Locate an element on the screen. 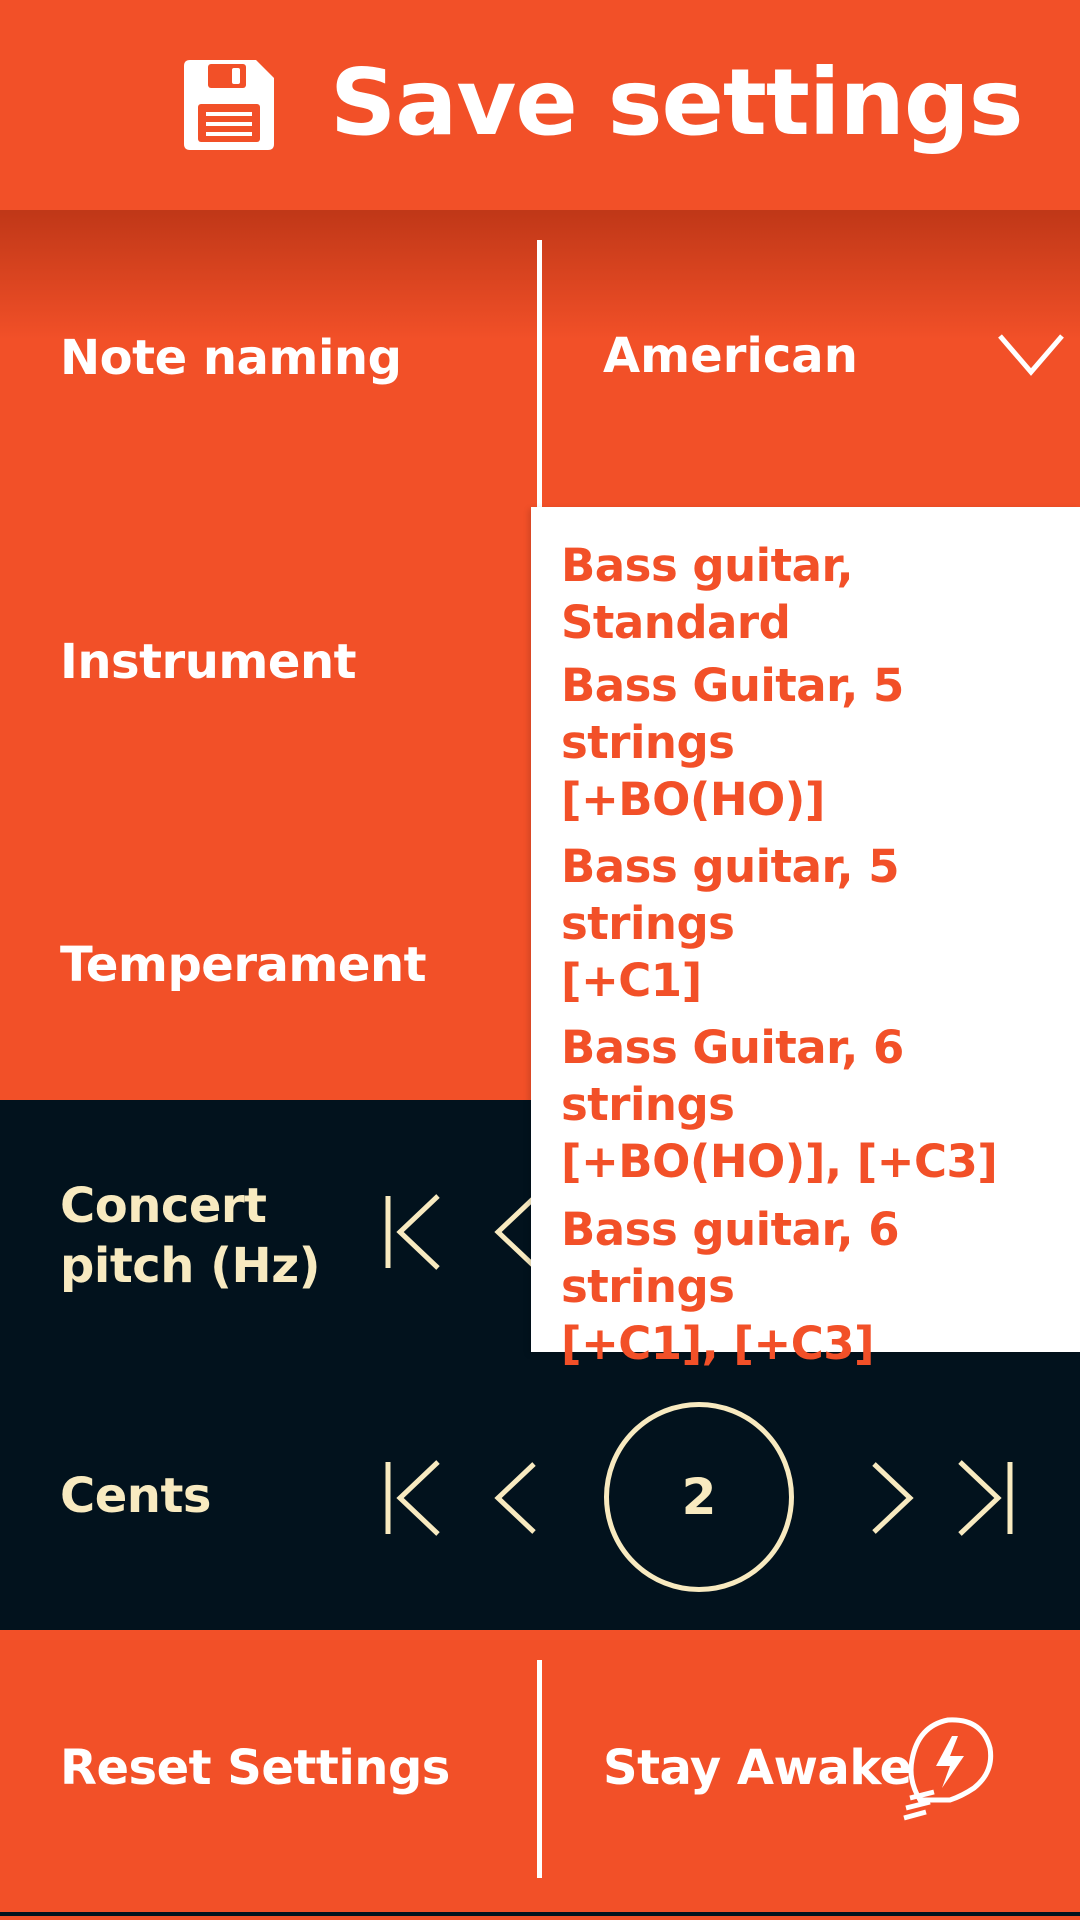 This screenshot has width=1080, height=1920. divider is located at coordinates (539, 380).